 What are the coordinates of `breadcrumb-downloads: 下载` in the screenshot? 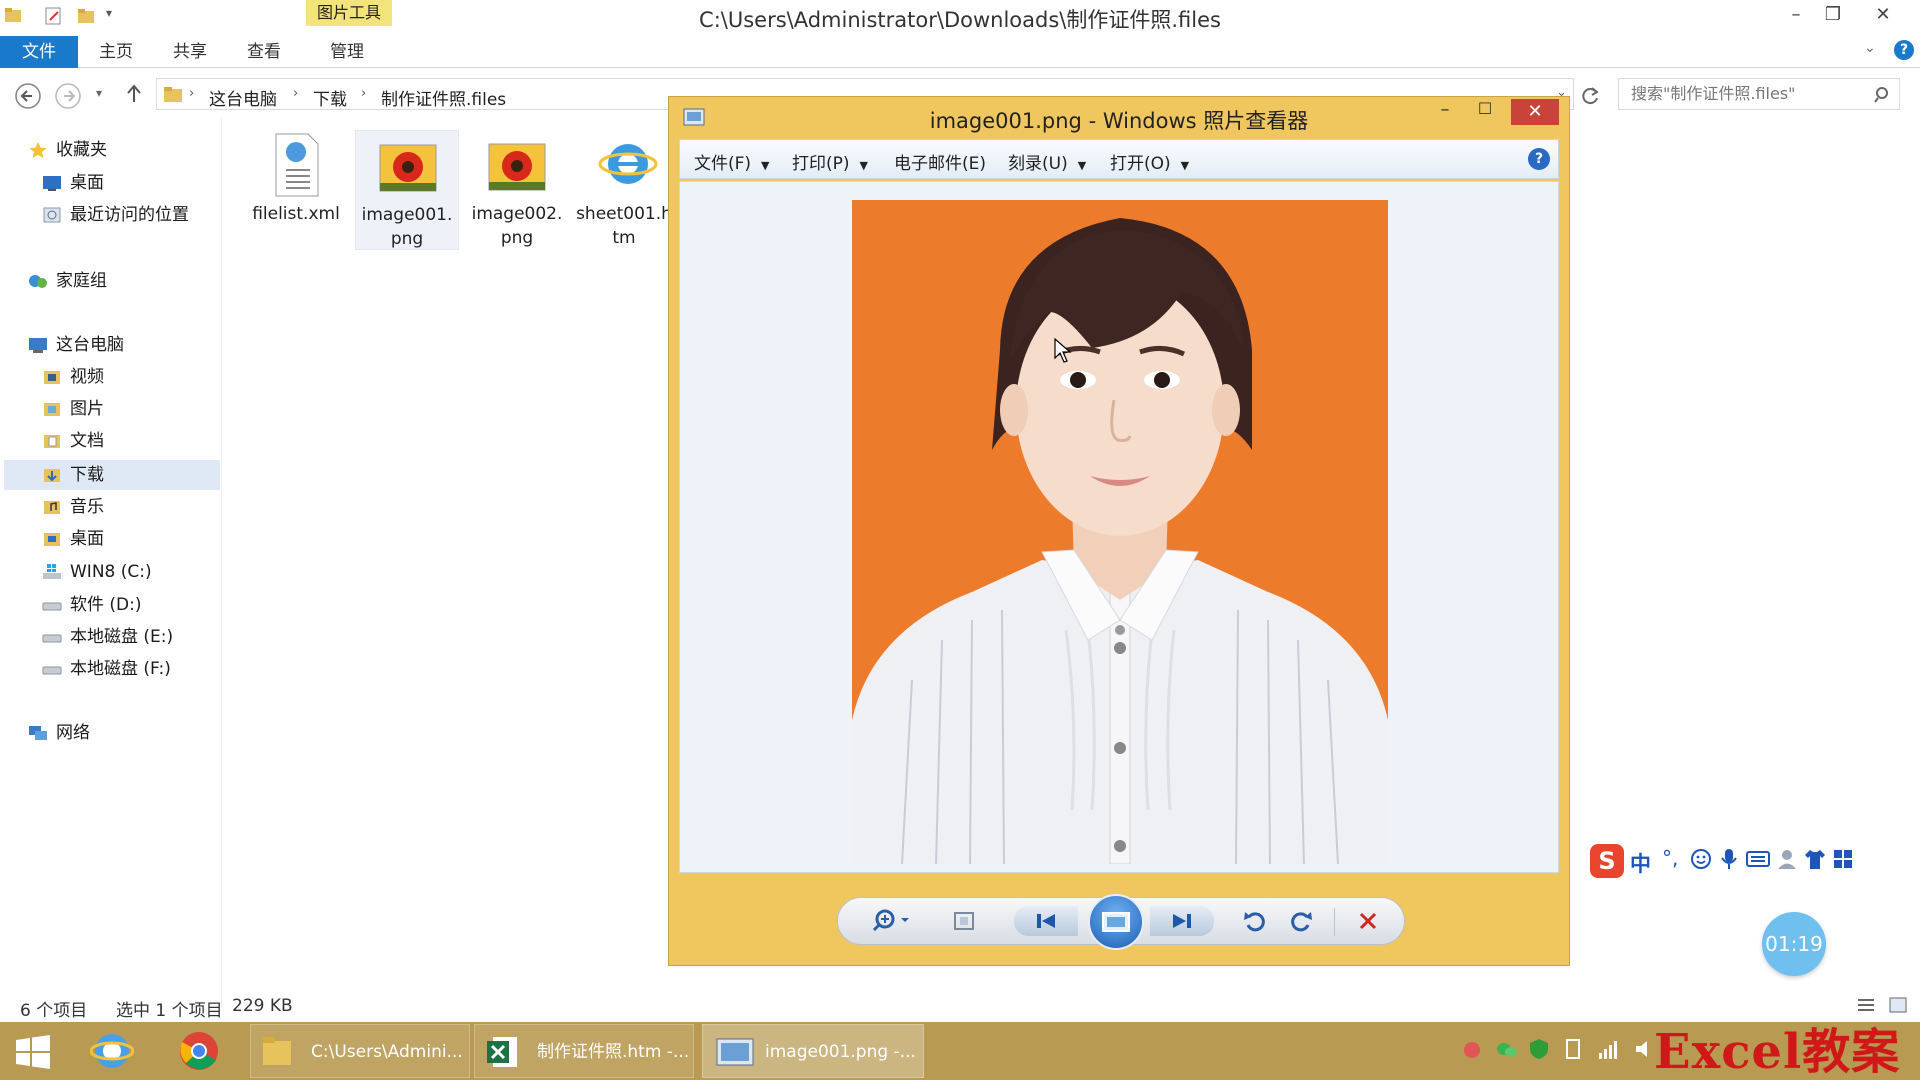 It's located at (330, 97).